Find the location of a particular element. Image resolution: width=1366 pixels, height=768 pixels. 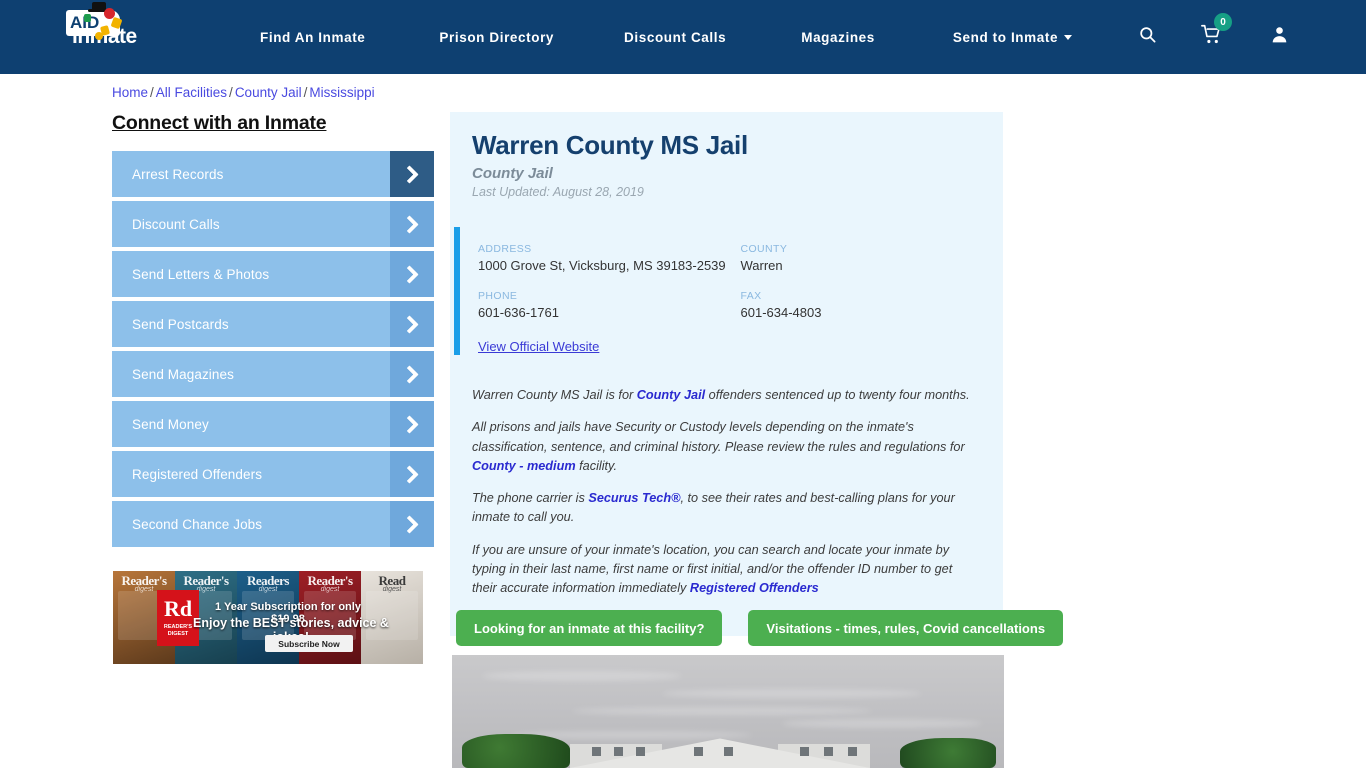

page-title: Warren County MS Jail is located at coordinates (610, 145).